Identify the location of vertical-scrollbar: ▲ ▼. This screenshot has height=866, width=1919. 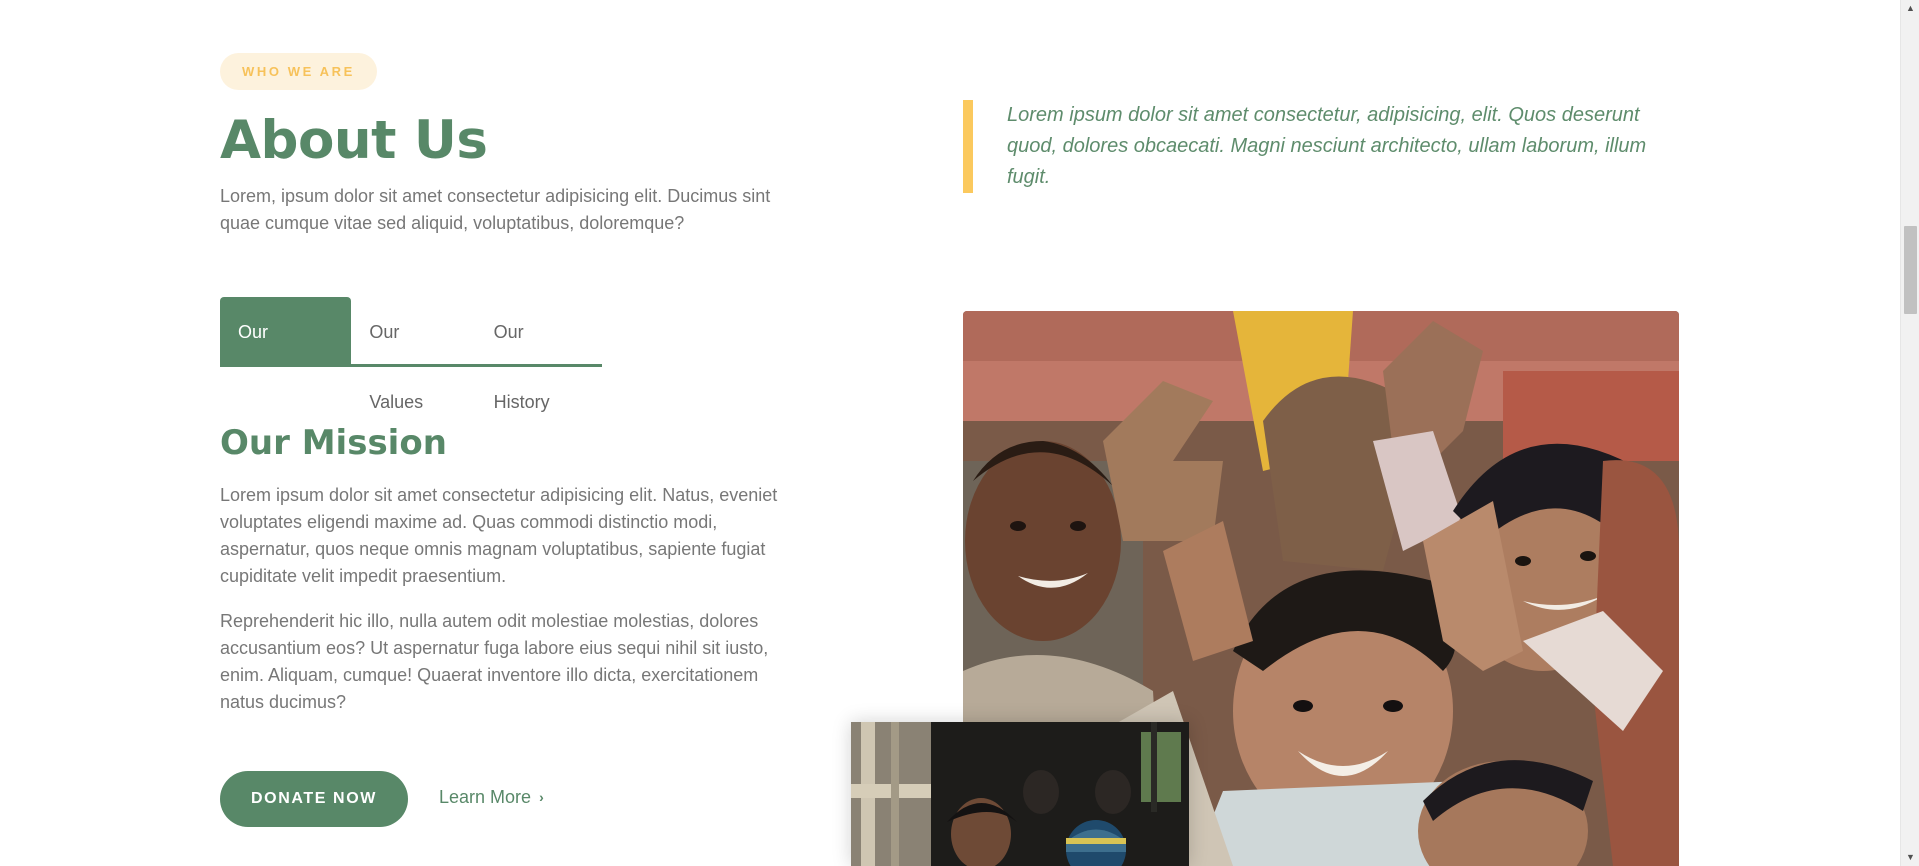
(1909, 433).